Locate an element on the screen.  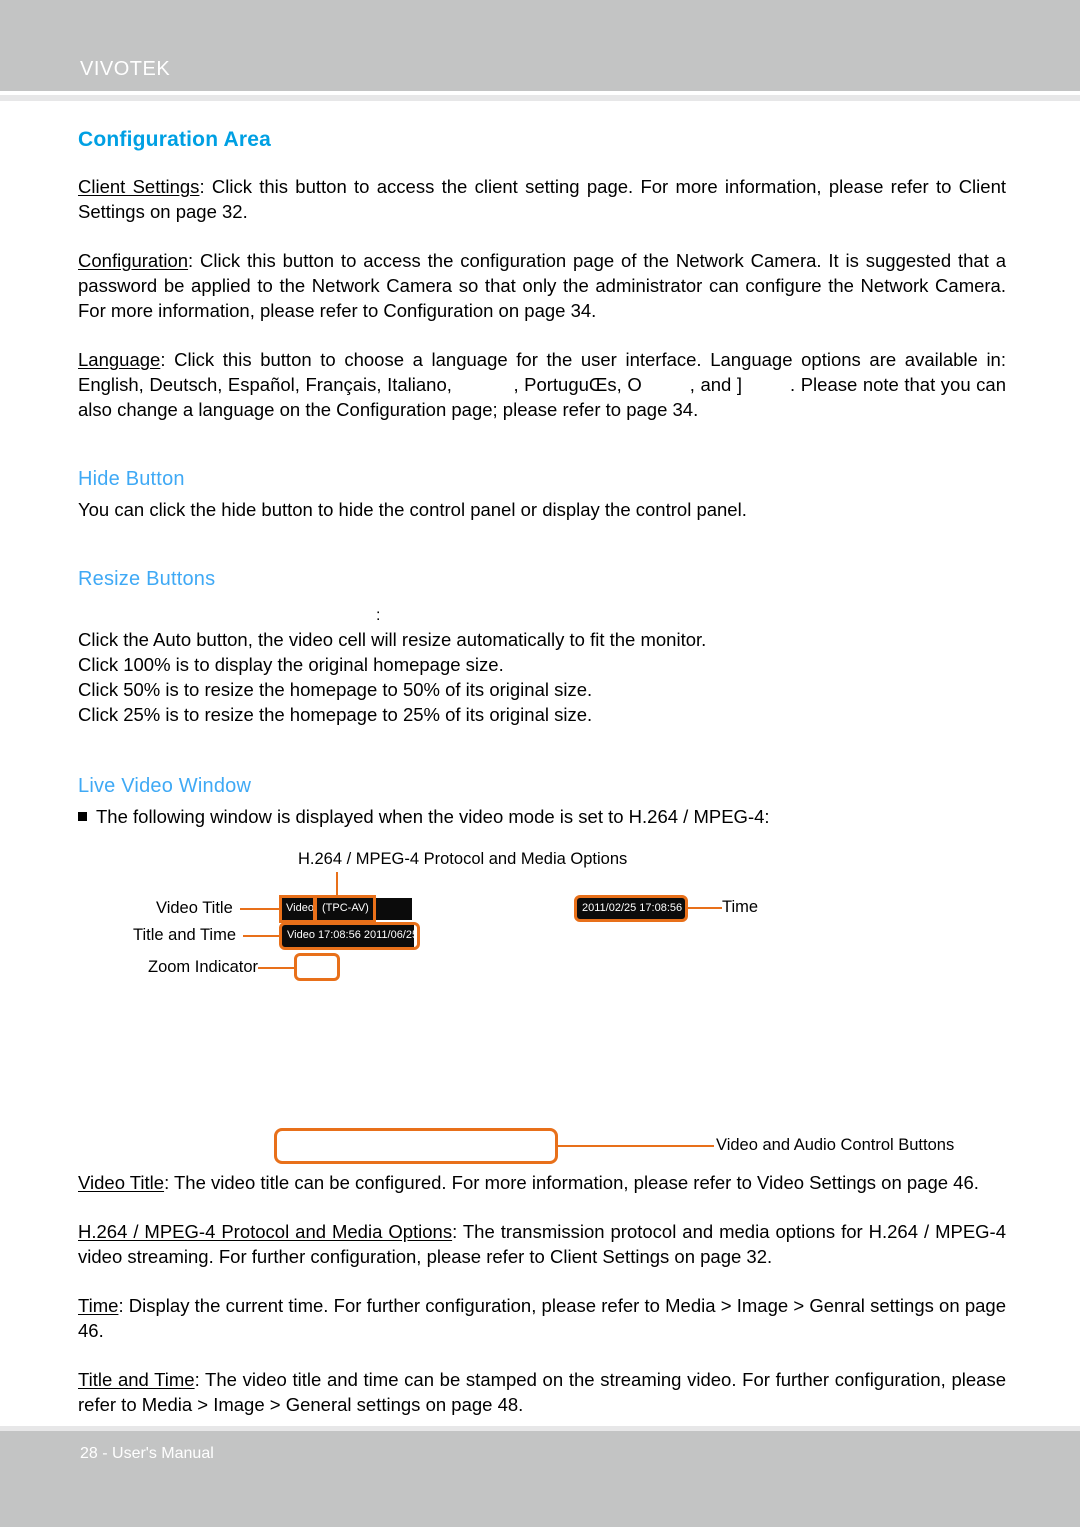
term-video-title: Video Title is located at coordinates (121, 1182).